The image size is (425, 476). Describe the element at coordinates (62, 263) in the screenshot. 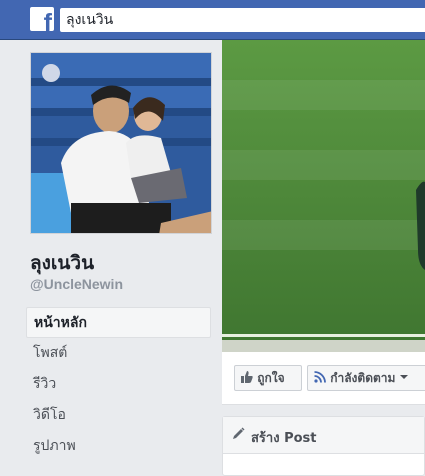

I see `page-name: ลุงเนวิน` at that location.